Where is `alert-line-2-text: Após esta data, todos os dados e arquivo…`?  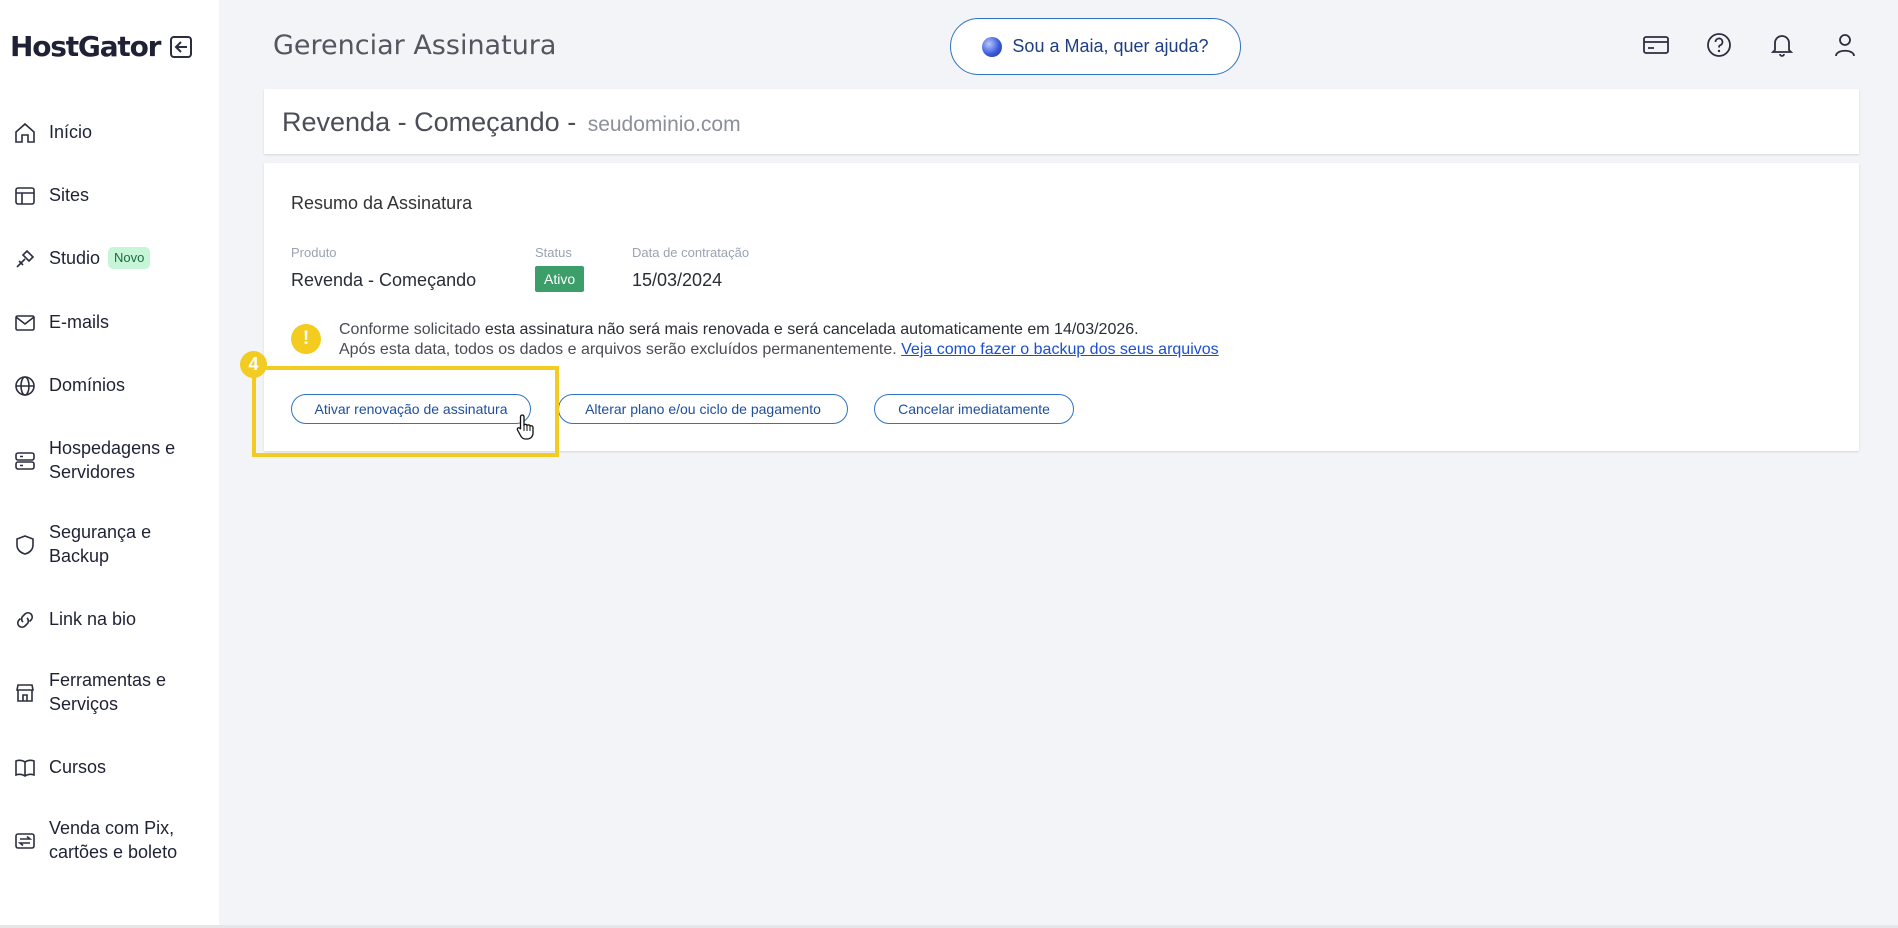
alert-line-2-text: Após esta data, todos os dados e arquivo… is located at coordinates (620, 349).